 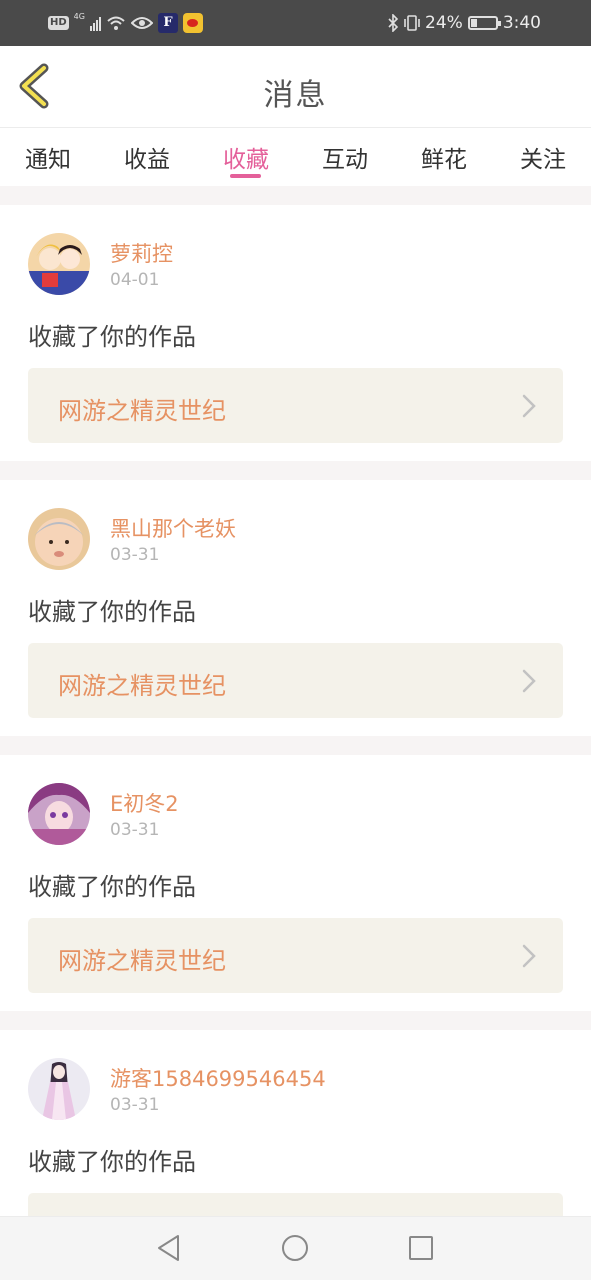 What do you see at coordinates (169, 1248) in the screenshot?
I see `back-triangle-icon` at bounding box center [169, 1248].